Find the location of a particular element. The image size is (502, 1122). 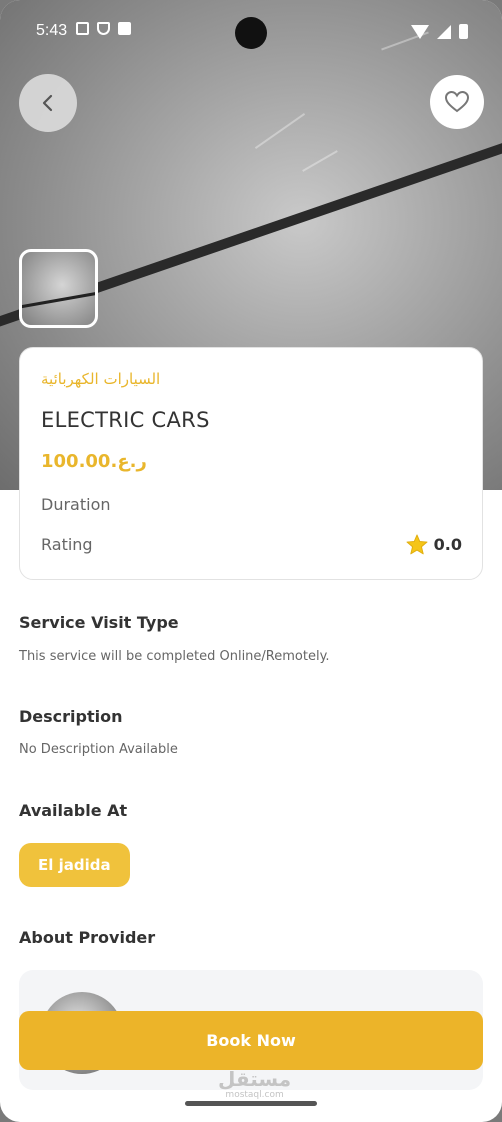

location-chip: El jadida is located at coordinates (74, 865).